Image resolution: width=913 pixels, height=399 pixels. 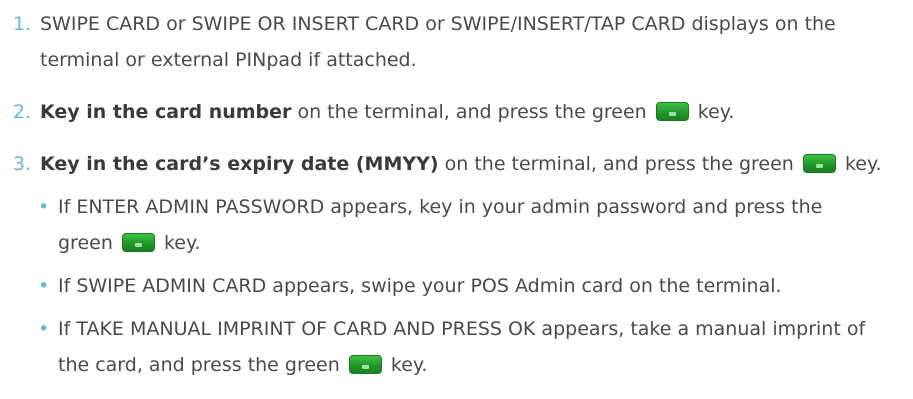 What do you see at coordinates (179, 243) in the screenshot?
I see `bullet-1-text-end: key.` at bounding box center [179, 243].